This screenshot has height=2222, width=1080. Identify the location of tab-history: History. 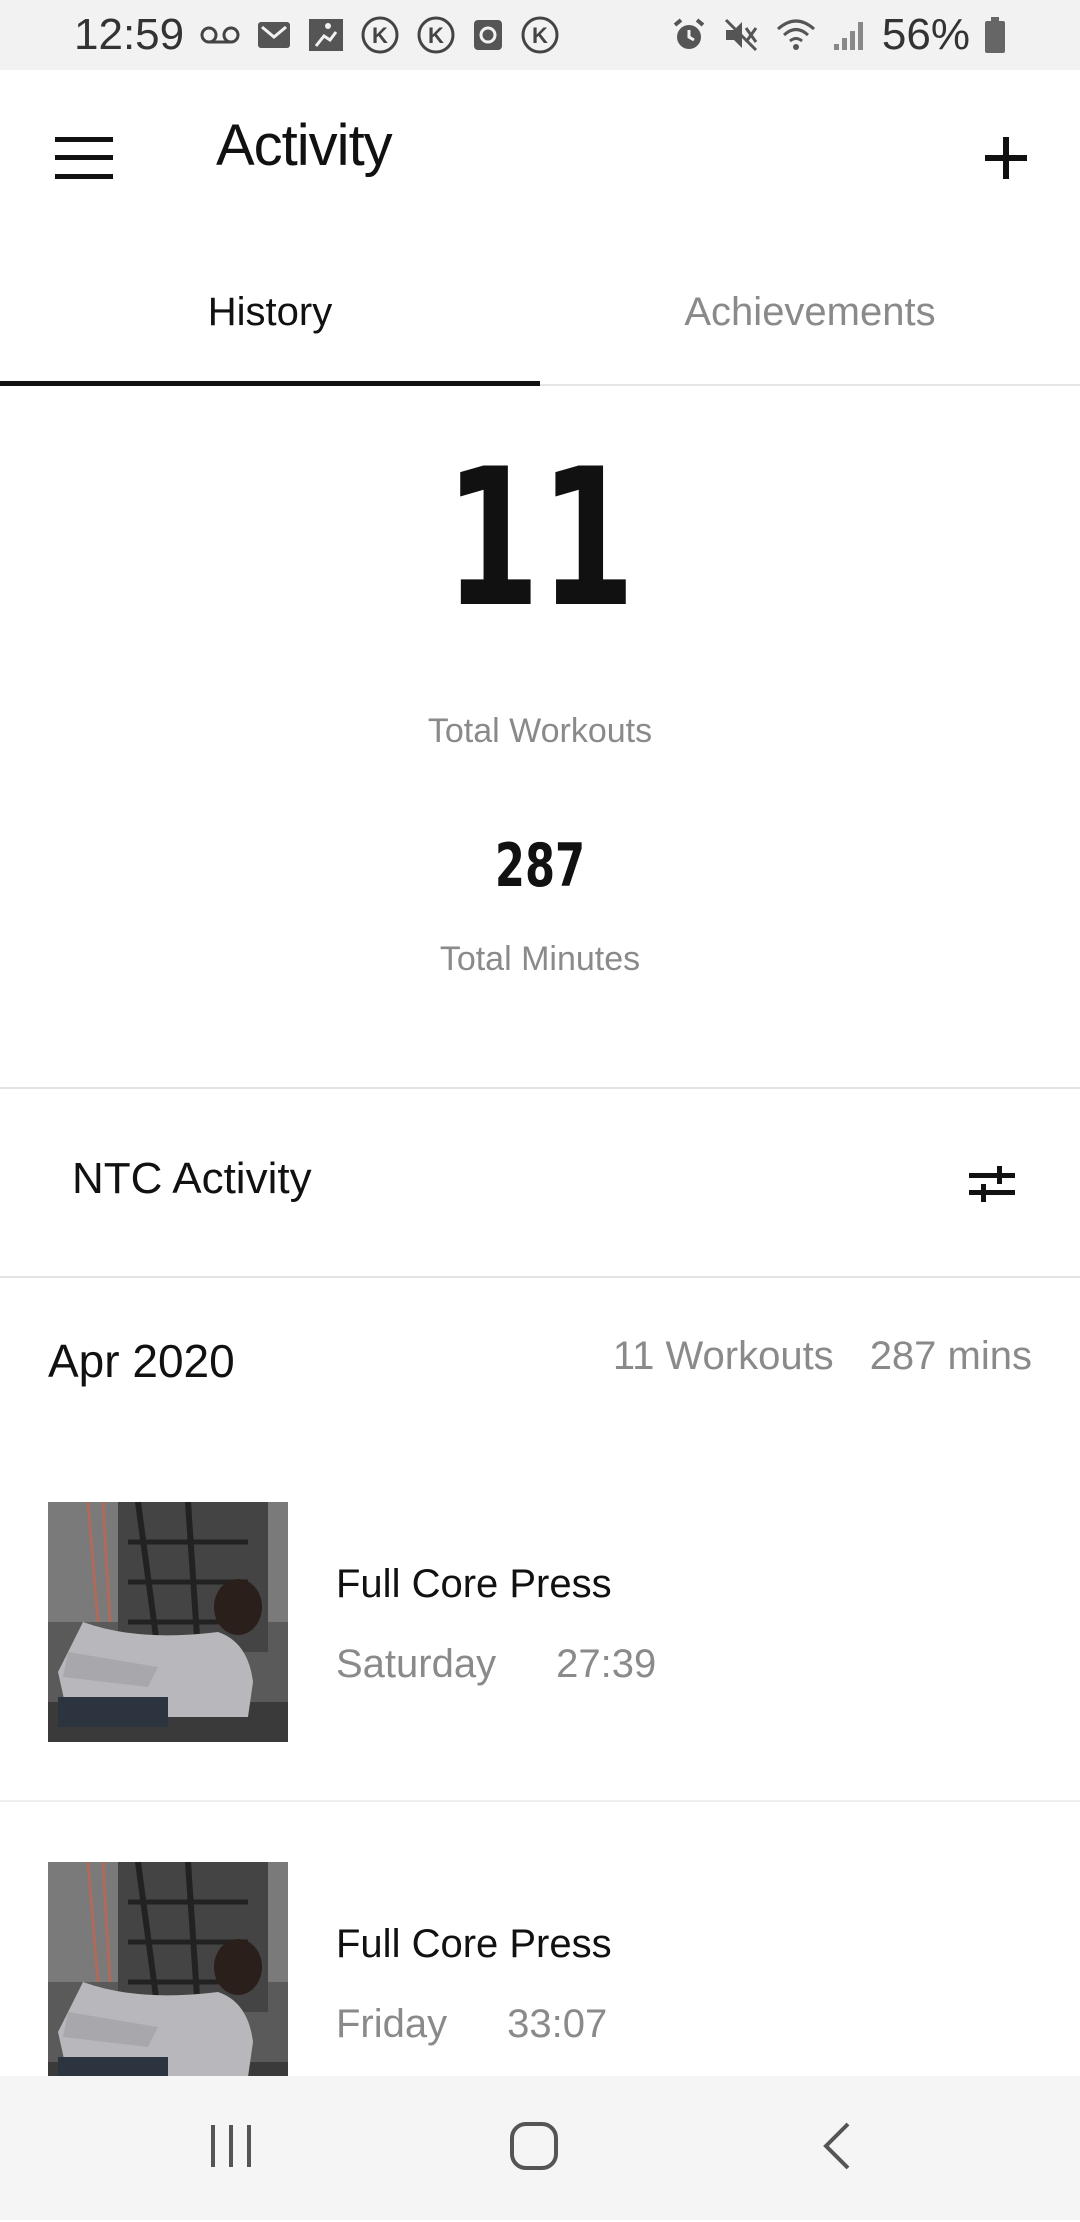
(270, 312).